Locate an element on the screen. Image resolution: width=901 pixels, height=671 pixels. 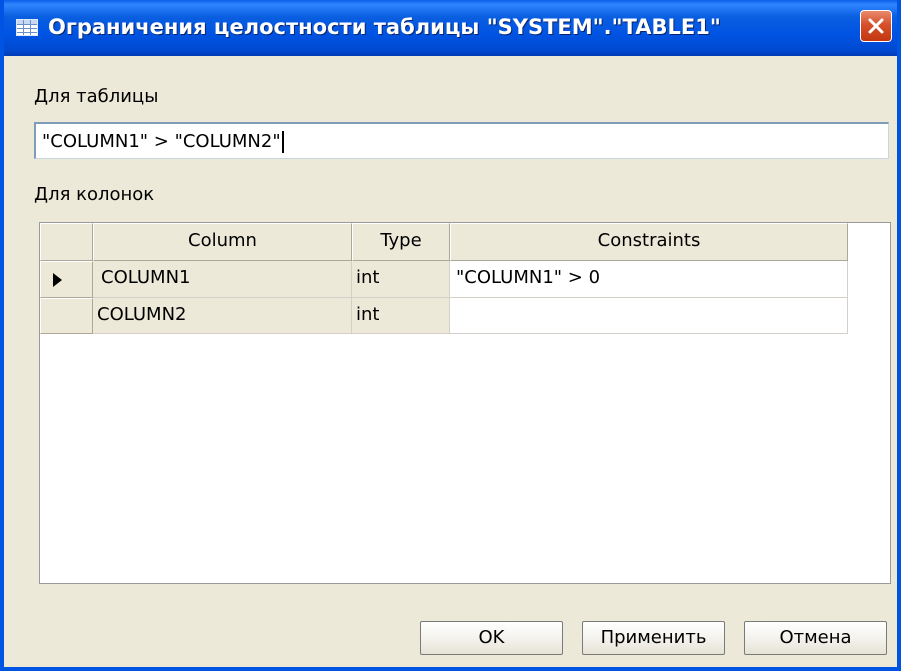
grid-cell-column: COLUMN2 is located at coordinates (222, 316).